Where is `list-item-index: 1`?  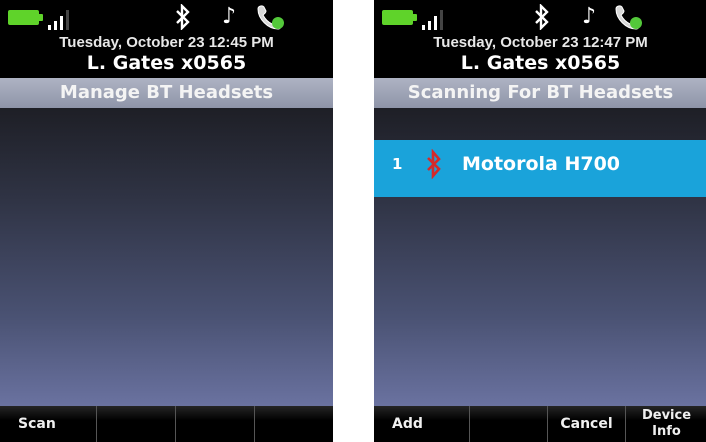
list-item-index: 1 is located at coordinates (397, 164).